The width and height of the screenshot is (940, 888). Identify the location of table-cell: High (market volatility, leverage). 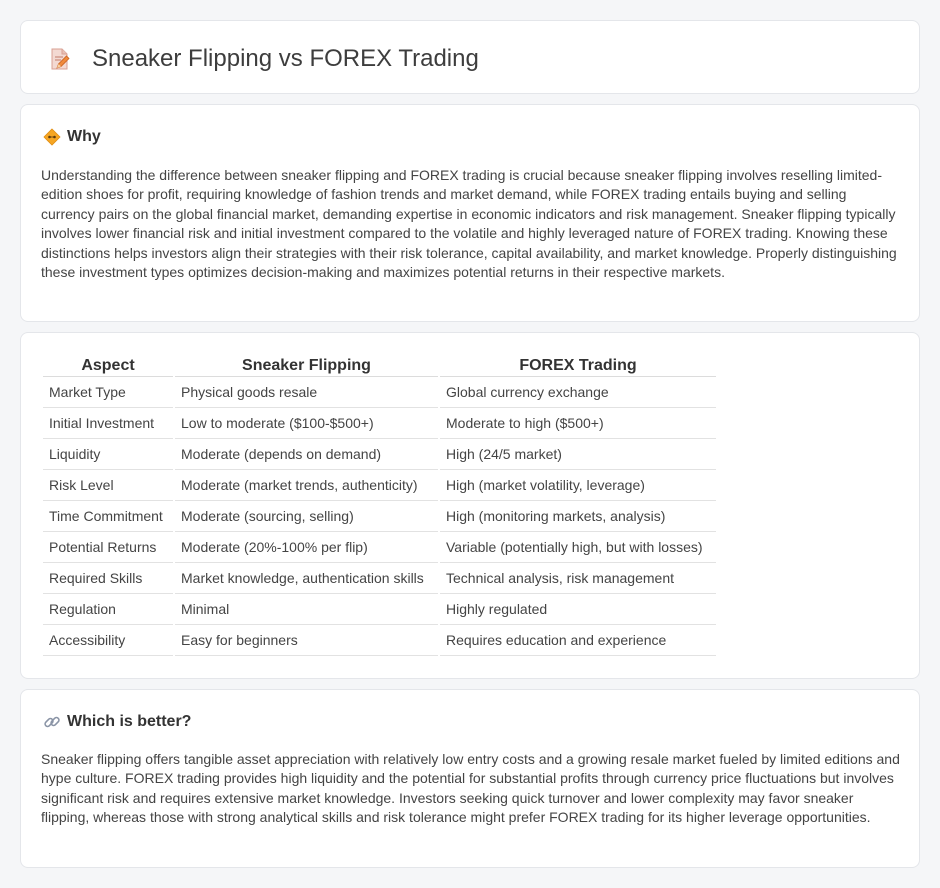
(578, 485).